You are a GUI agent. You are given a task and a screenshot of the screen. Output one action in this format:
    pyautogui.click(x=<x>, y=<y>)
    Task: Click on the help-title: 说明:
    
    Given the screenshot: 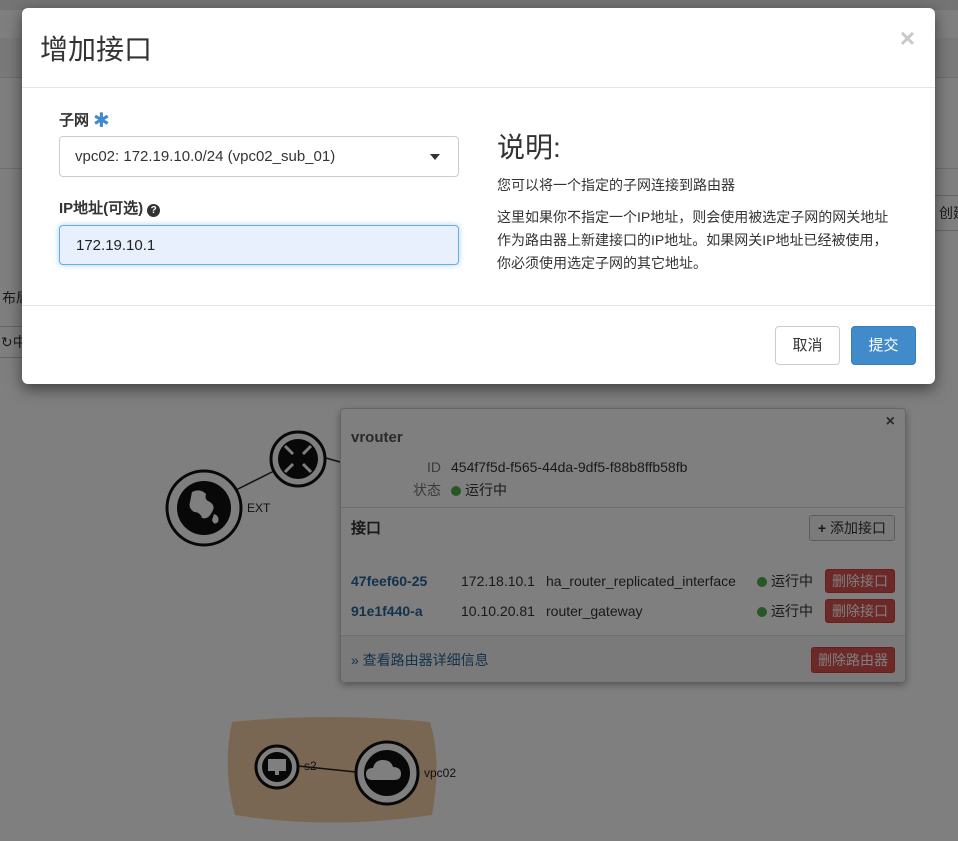 What is the action you would take?
    pyautogui.click(x=529, y=147)
    